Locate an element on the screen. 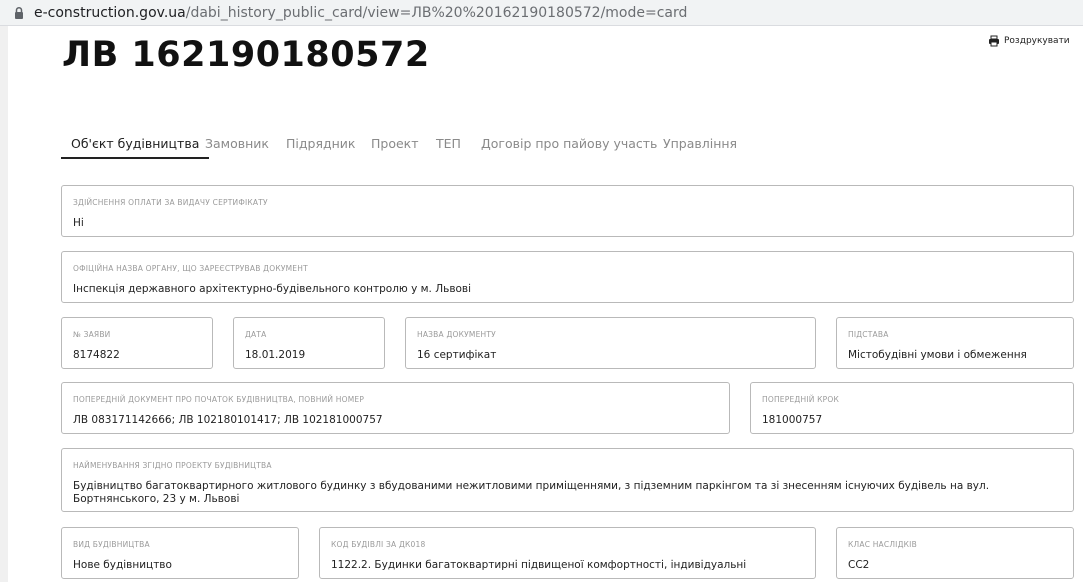  field-label: НАЙМЕНУВАННЯ ЗГІДНО ПРОЕКТУ БУДІВНИЦТВА is located at coordinates (172, 465).